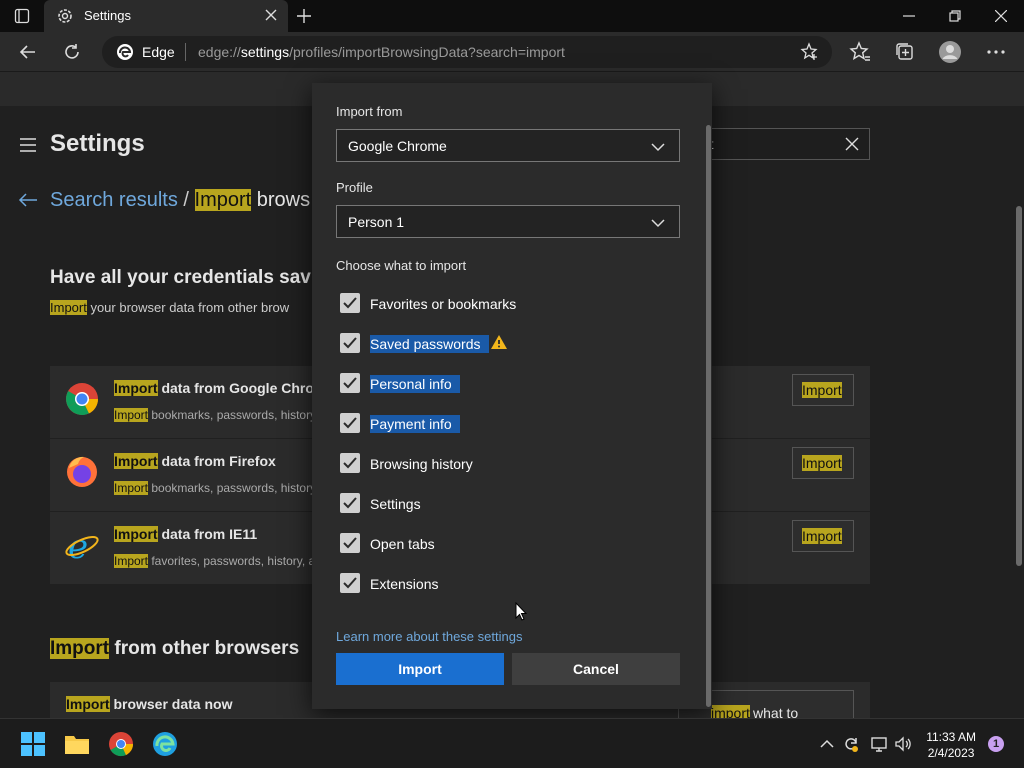 This screenshot has height=768, width=1024. I want to click on import-ie11-button: Import, so click(823, 536).